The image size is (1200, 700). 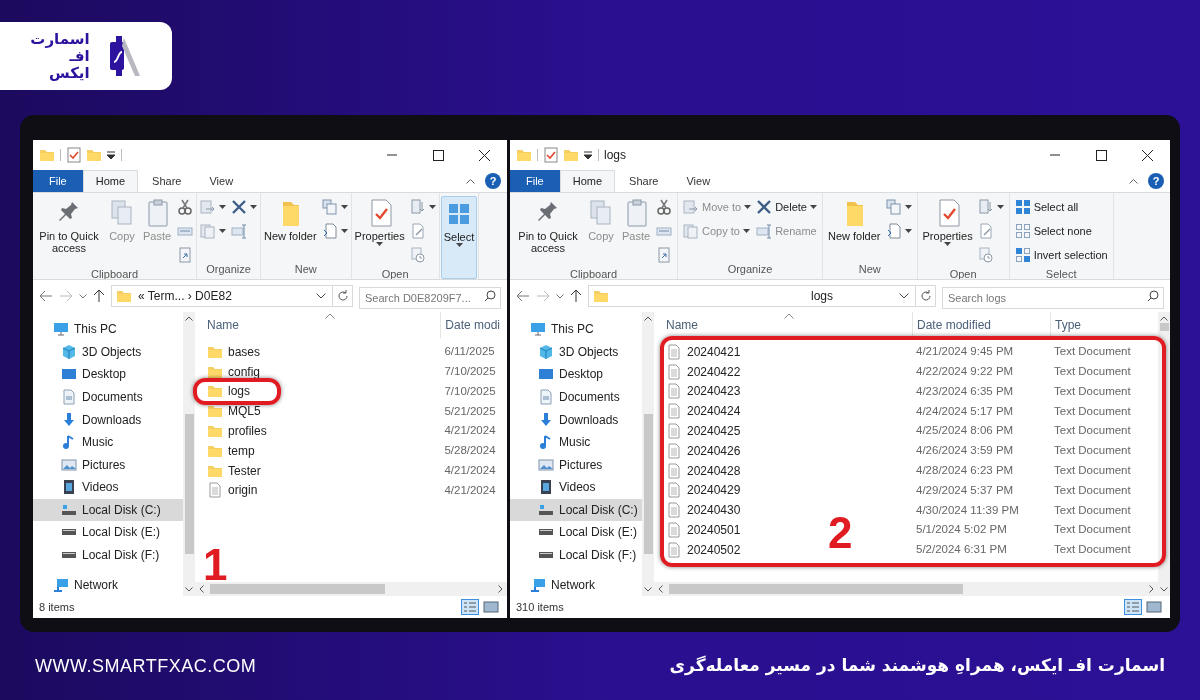 What do you see at coordinates (244, 371) in the screenshot?
I see `file-name: config` at bounding box center [244, 371].